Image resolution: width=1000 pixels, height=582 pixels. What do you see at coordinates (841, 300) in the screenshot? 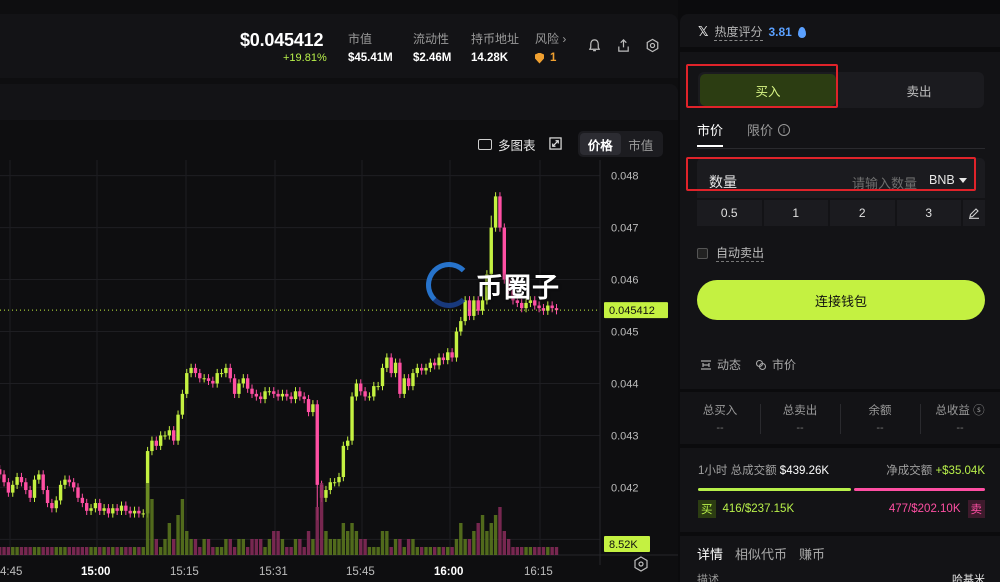
I see `connect-wallet-button: 连接钱包` at bounding box center [841, 300].